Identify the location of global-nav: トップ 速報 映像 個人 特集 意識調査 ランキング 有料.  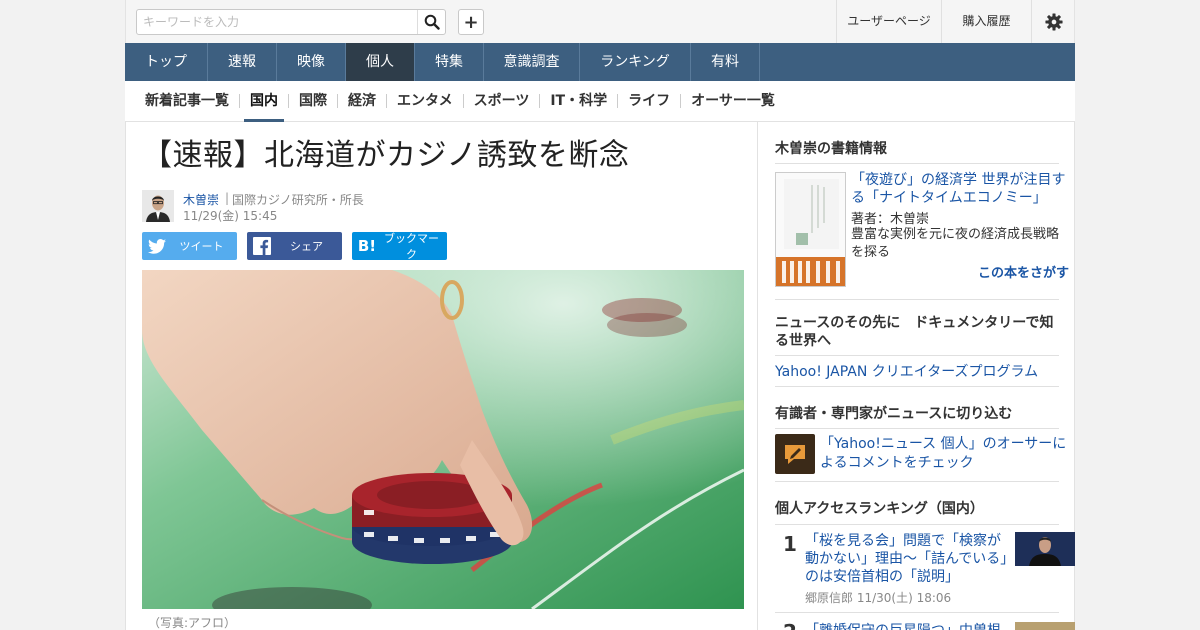
(600, 62).